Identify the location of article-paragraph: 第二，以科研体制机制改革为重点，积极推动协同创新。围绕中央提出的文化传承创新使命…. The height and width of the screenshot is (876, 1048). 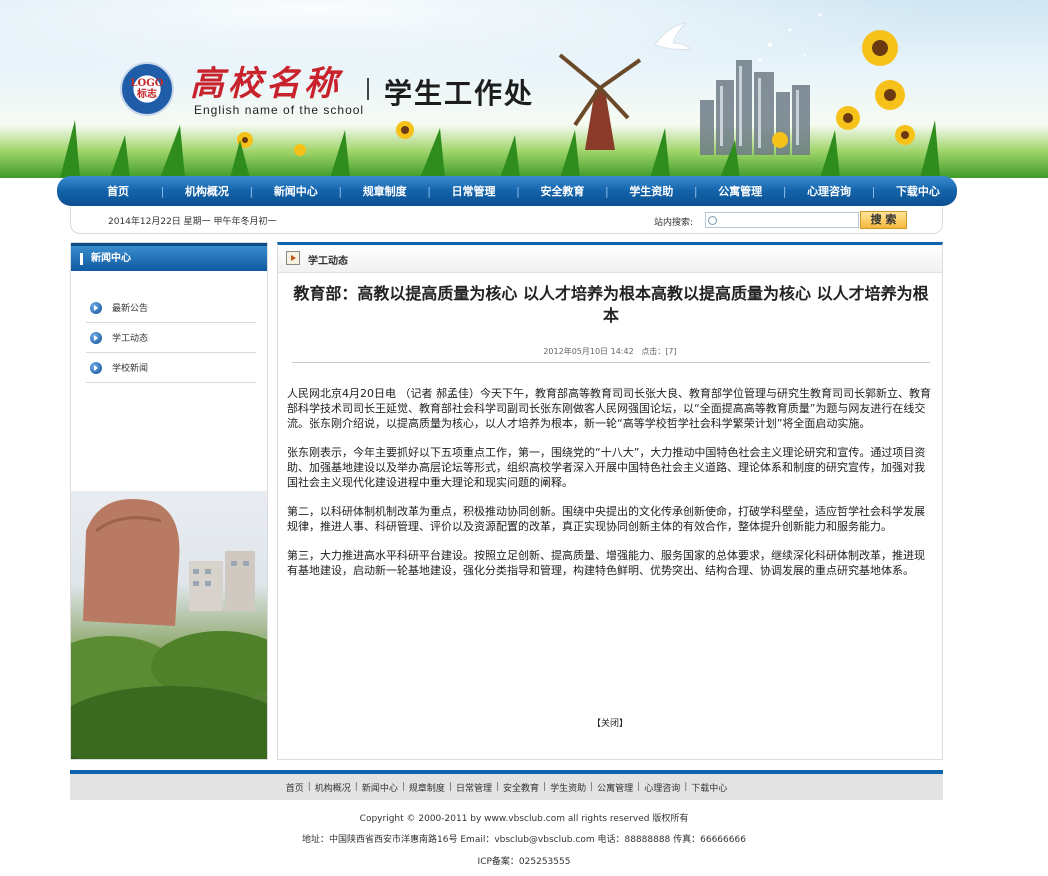
(606, 519).